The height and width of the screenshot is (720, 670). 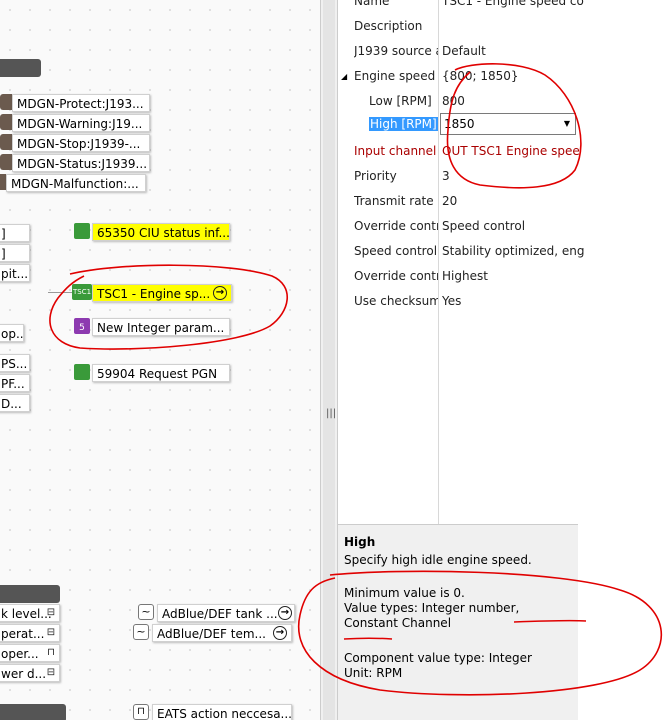 What do you see at coordinates (404, 593) in the screenshot?
I see `help-minimum: Minimum value is 0.` at bounding box center [404, 593].